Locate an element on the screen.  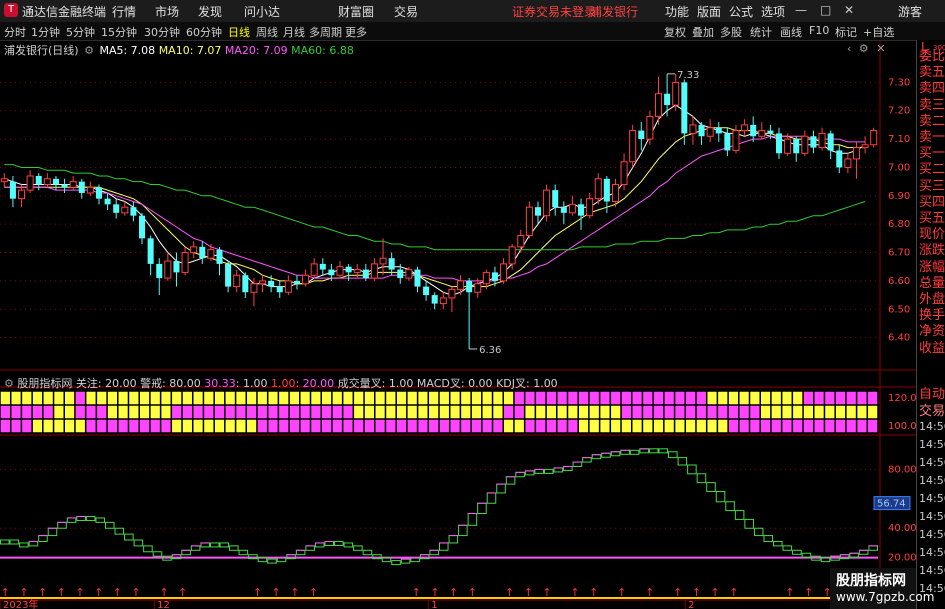
close-icon: ✕ is located at coordinates (849, 10).